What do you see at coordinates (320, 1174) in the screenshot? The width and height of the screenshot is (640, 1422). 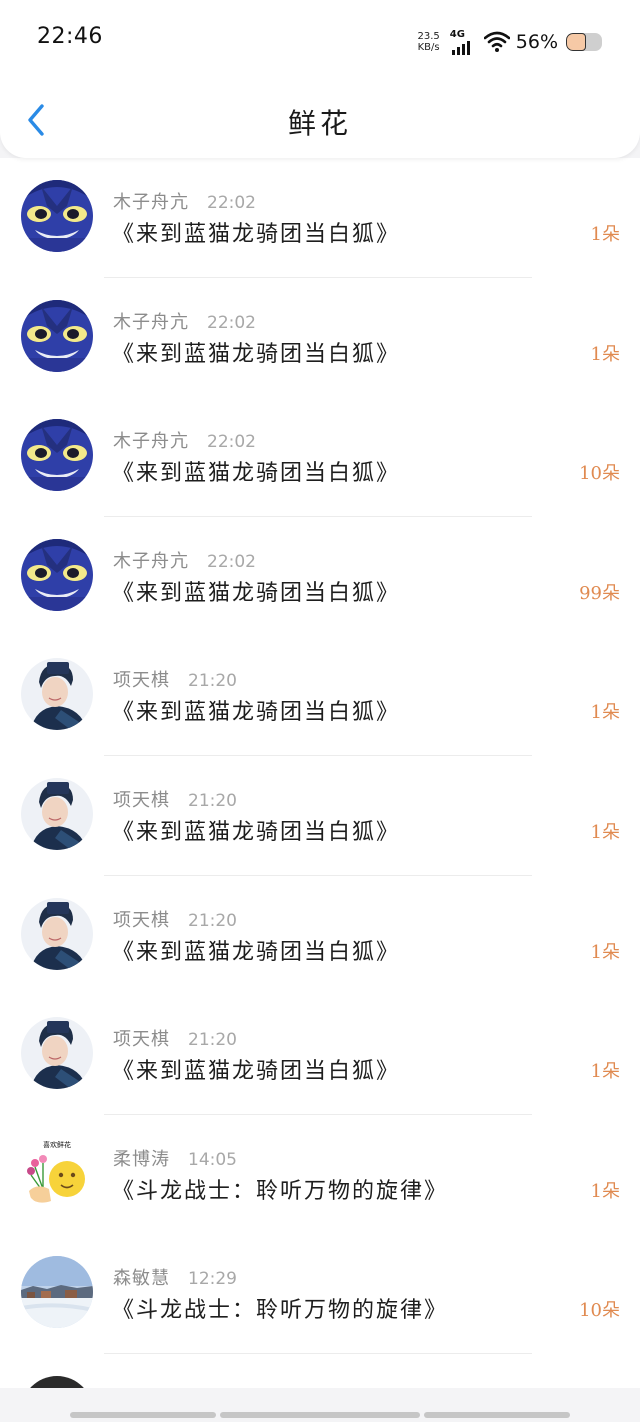 I see `list-item: 喜欢鲜花柔博涛 14:05 《斗龙战士：聆听万物的旋律》 1朵` at bounding box center [320, 1174].